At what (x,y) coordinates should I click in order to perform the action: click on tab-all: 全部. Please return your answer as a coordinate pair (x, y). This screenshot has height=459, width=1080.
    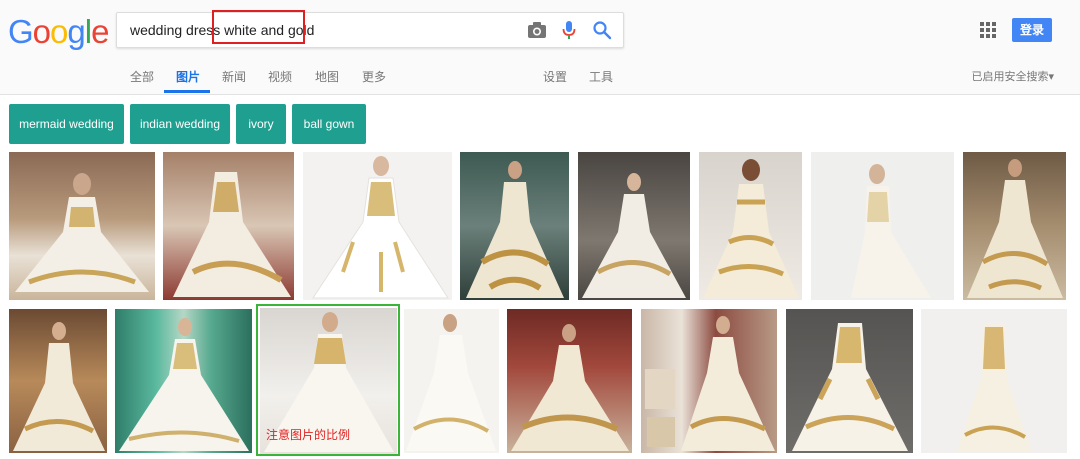
    Looking at the image, I should click on (142, 76).